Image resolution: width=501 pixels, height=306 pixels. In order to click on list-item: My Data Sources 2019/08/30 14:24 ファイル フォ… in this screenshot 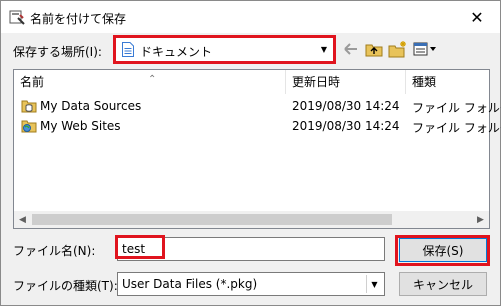, I will do `click(257, 106)`.